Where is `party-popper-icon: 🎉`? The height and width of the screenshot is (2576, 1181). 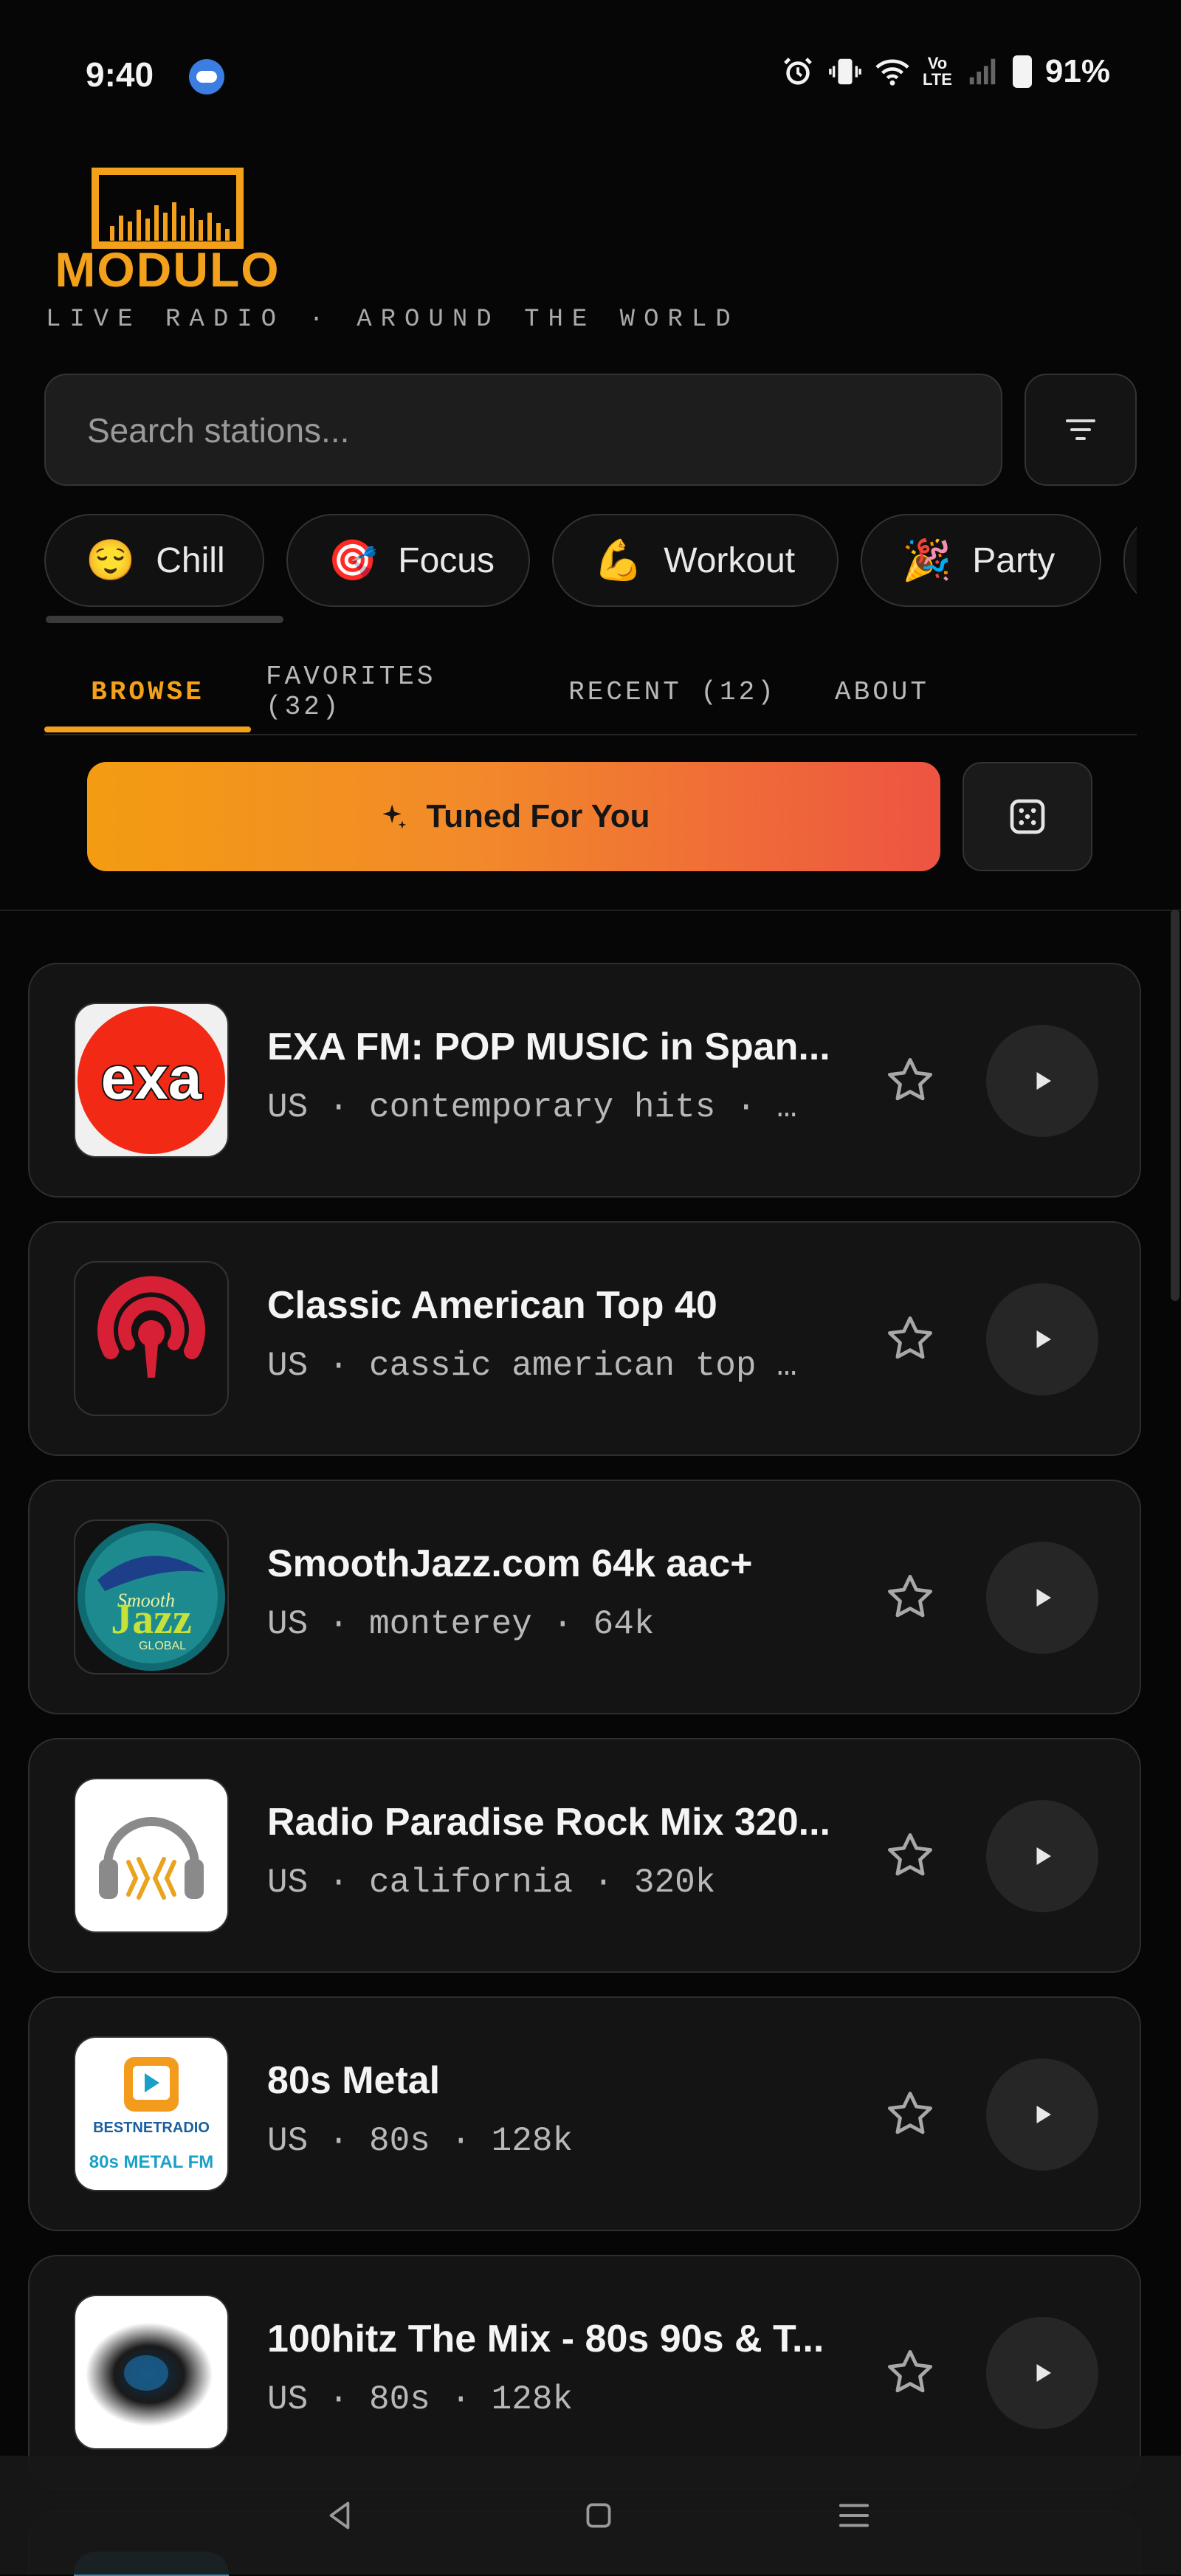 party-popper-icon: 🎉 is located at coordinates (927, 560).